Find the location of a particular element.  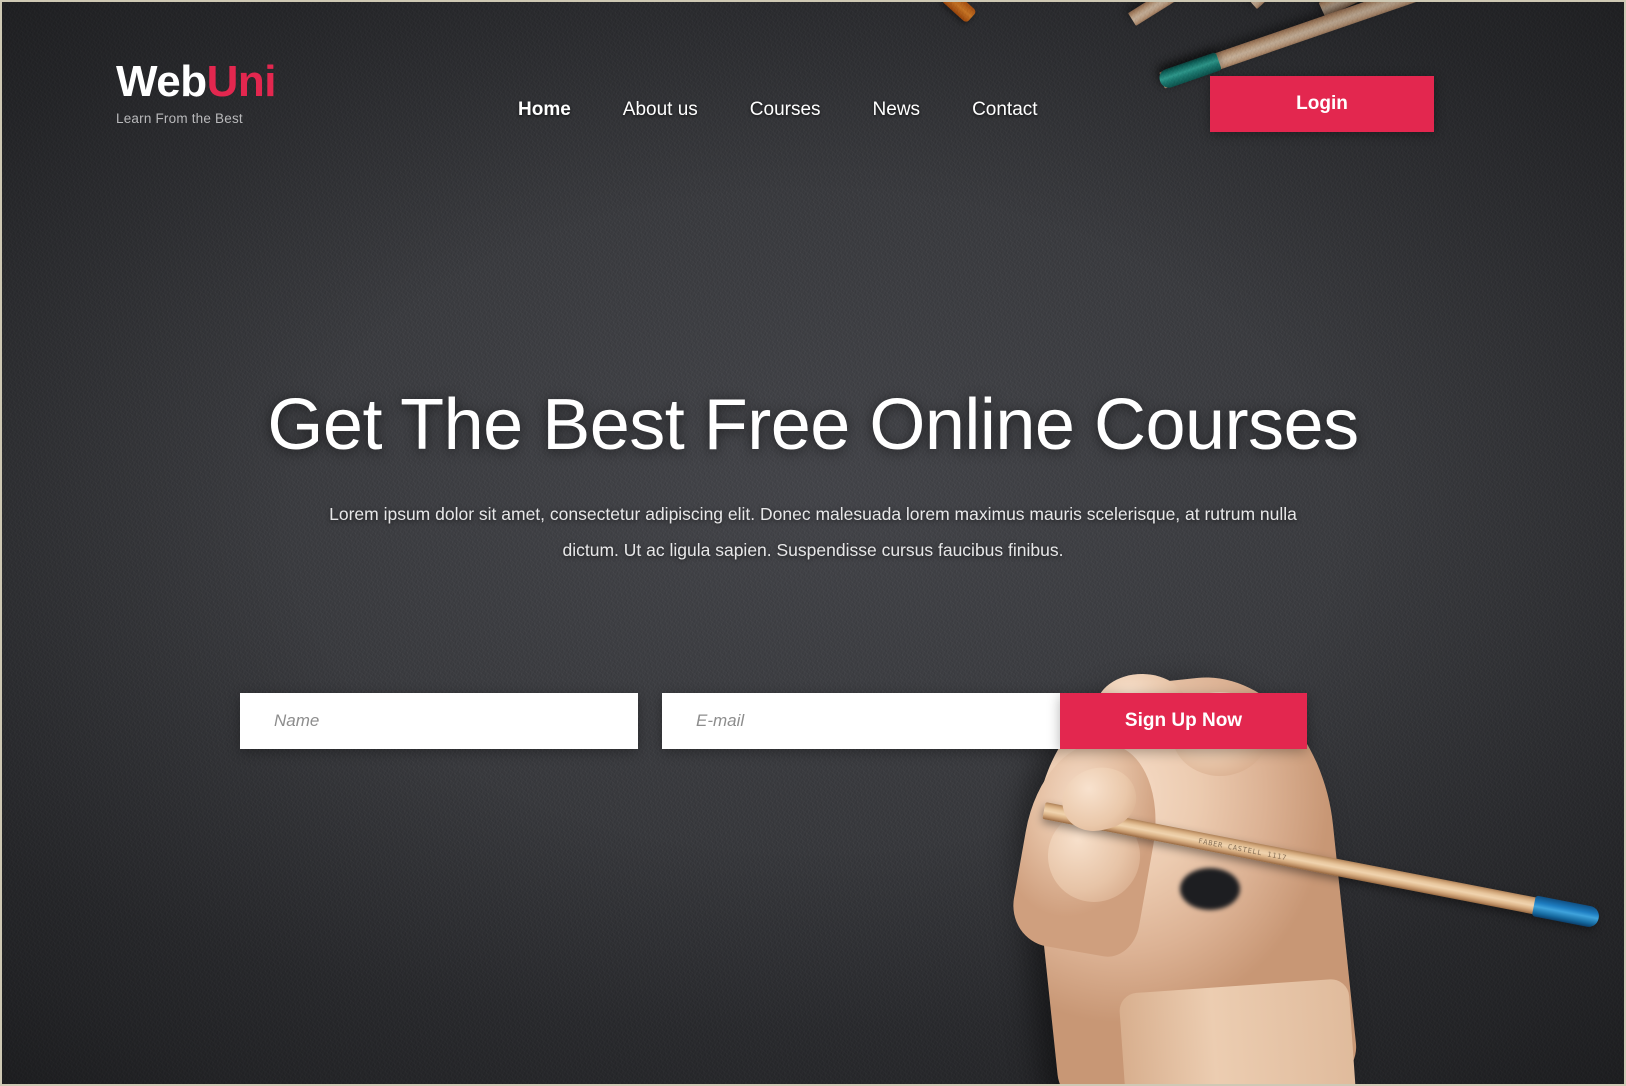

page-title: Get The Best Free Online Courses is located at coordinates (813, 425).